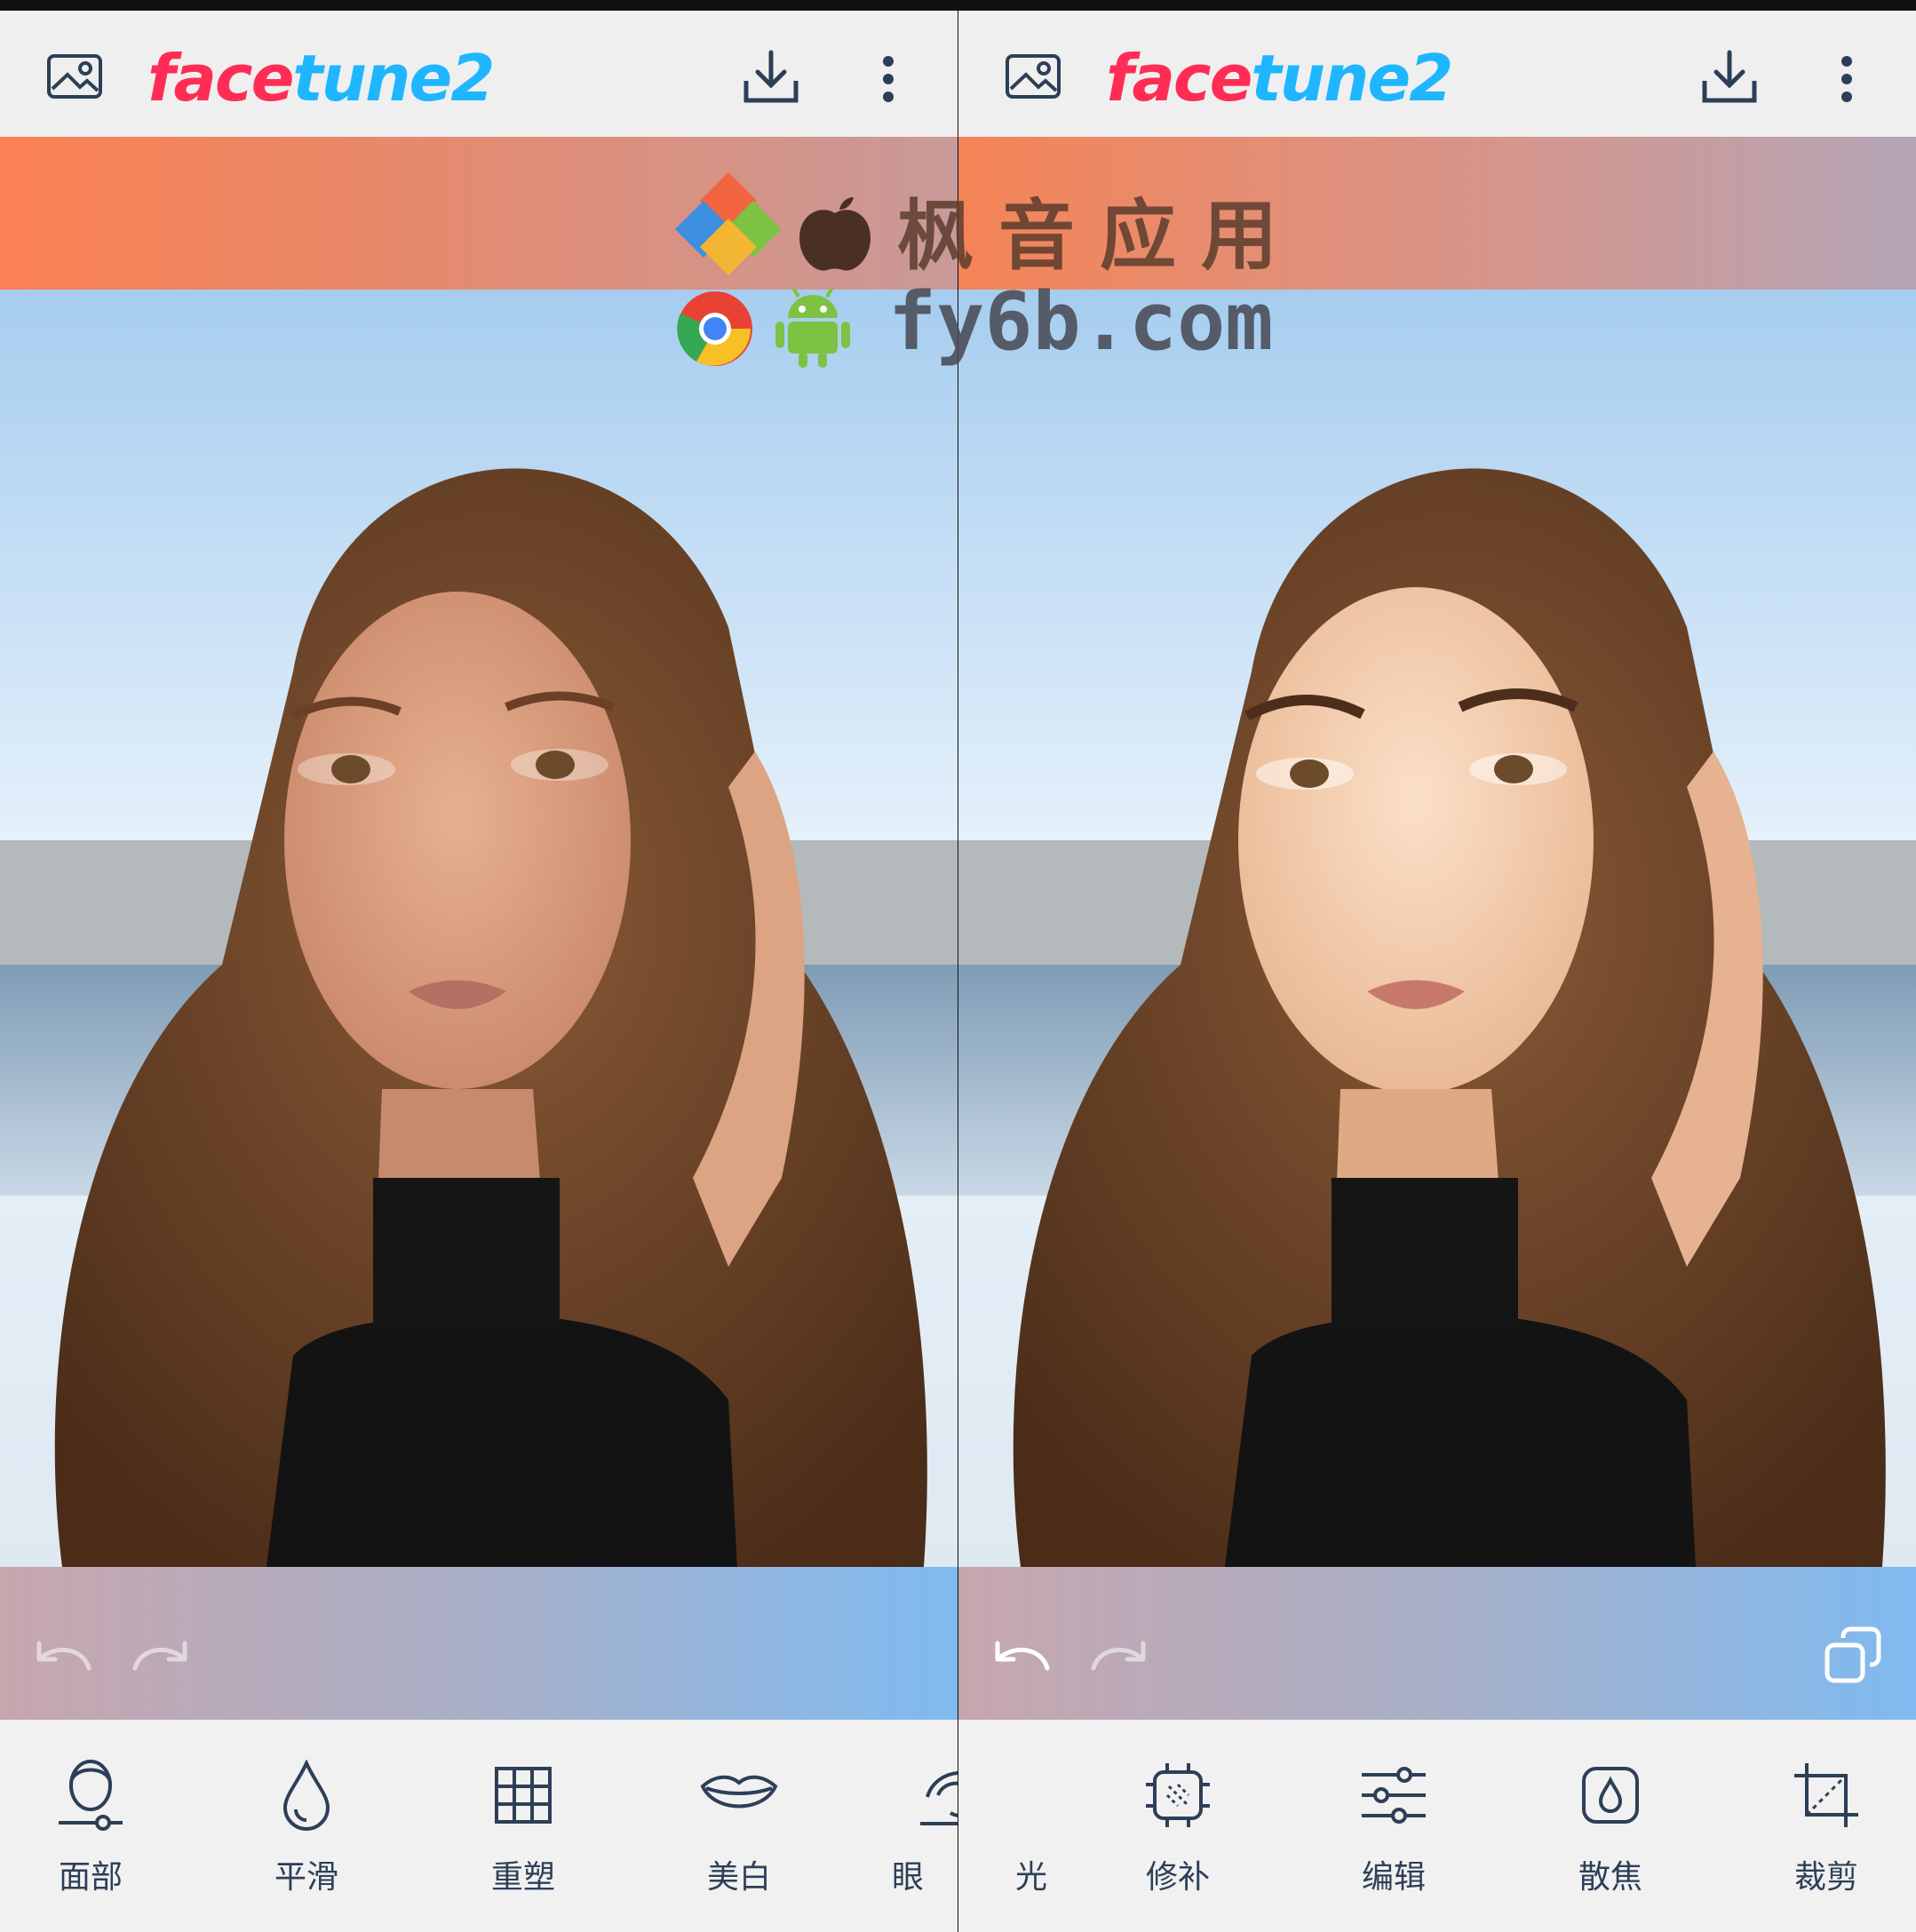 The width and height of the screenshot is (1916, 1932). Describe the element at coordinates (1002, 1826) in the screenshot. I see `tool-eye-light: 光` at that location.